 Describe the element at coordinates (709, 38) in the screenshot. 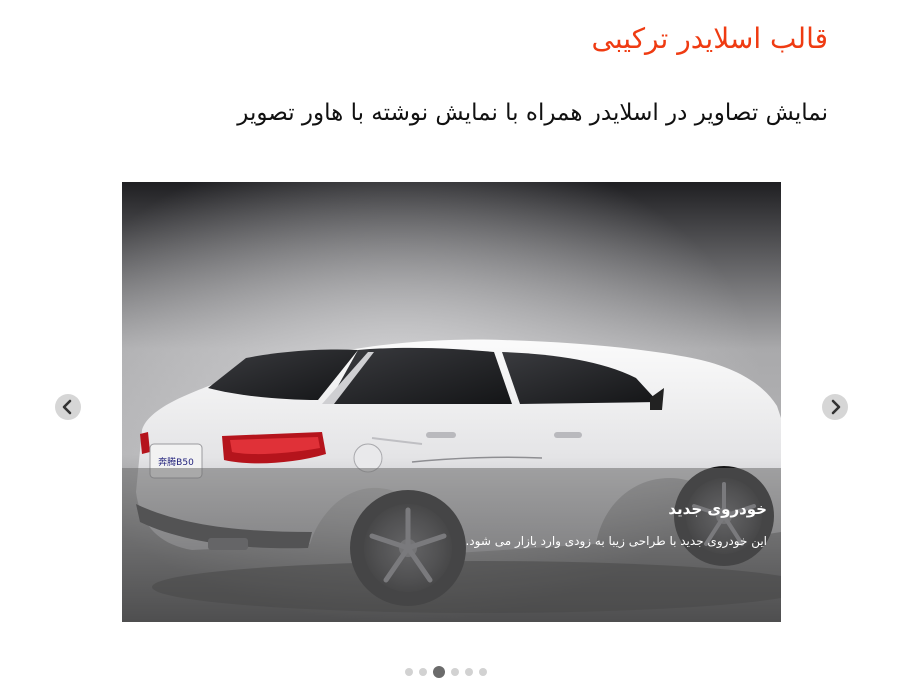

I see `page-title: قالب اسلایدر ترکیبی` at that location.